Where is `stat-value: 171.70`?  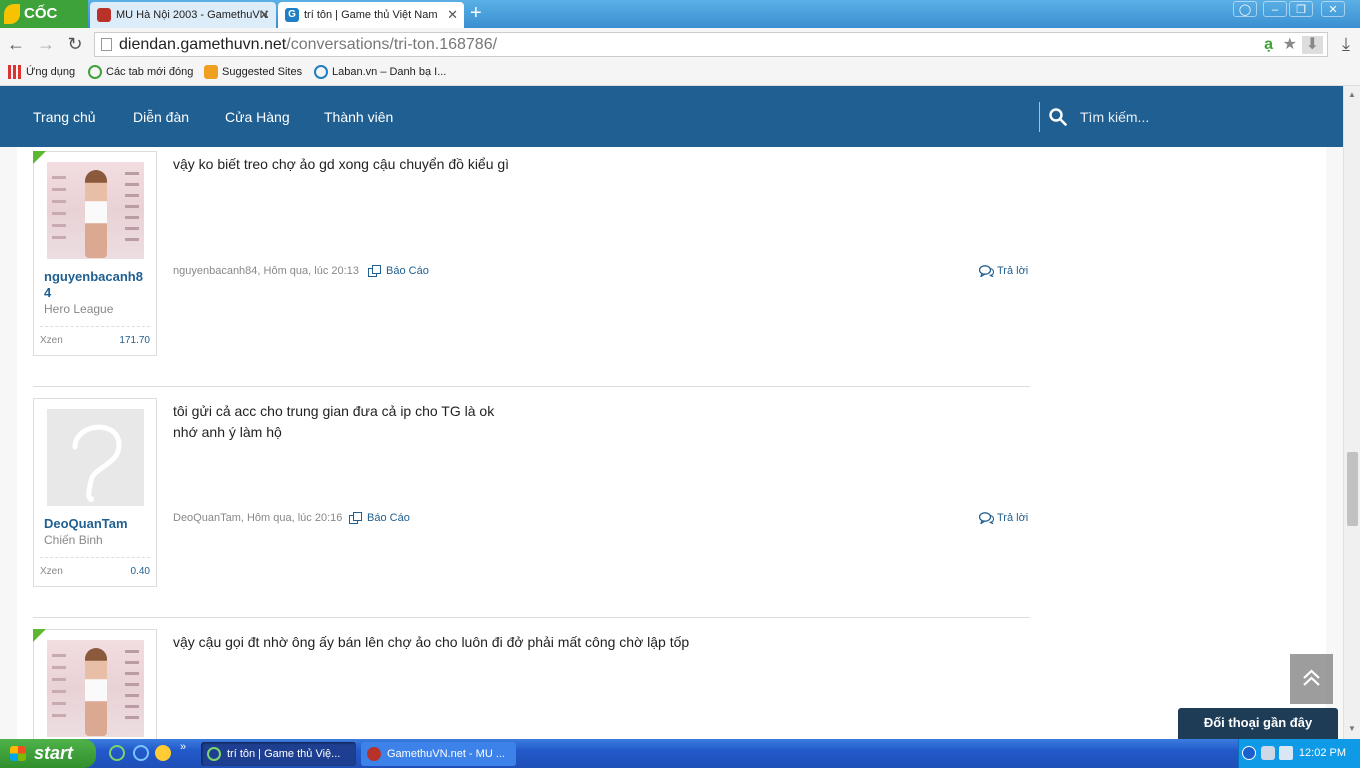 stat-value: 171.70 is located at coordinates (134, 340).